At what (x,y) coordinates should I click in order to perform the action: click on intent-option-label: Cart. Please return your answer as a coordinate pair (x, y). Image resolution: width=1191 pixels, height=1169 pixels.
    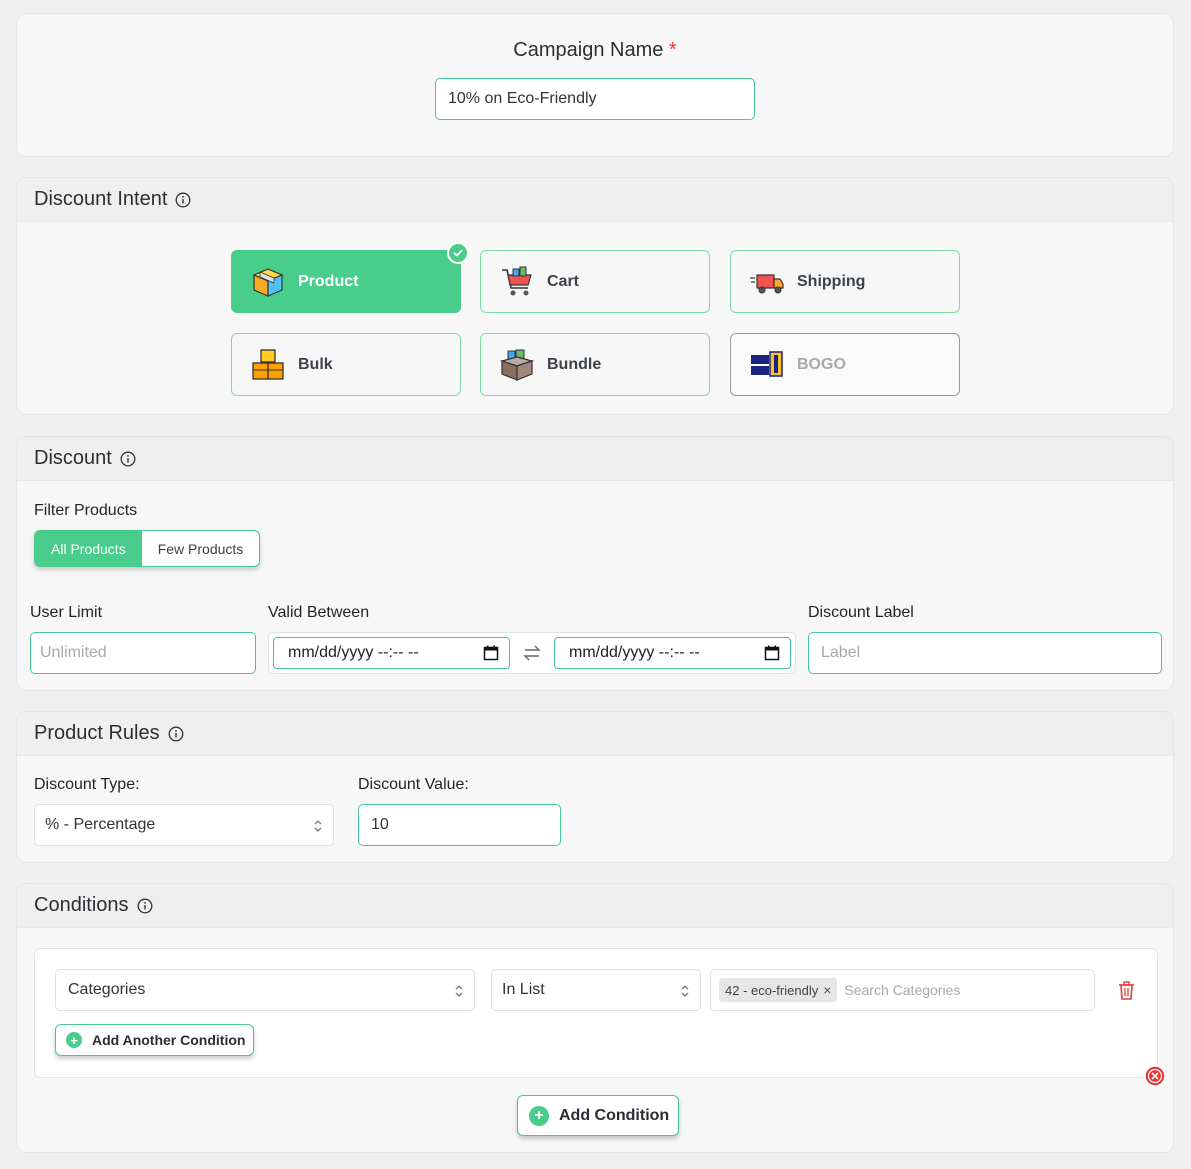
    Looking at the image, I should click on (563, 281).